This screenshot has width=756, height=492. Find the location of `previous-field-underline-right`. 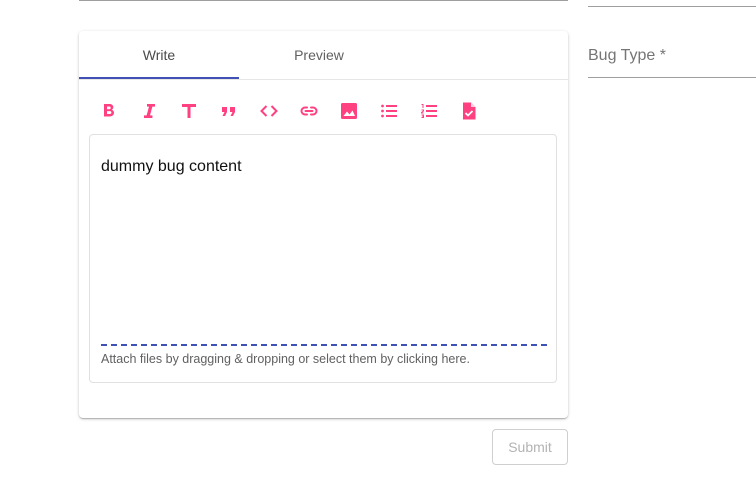

previous-field-underline-right is located at coordinates (672, 6).